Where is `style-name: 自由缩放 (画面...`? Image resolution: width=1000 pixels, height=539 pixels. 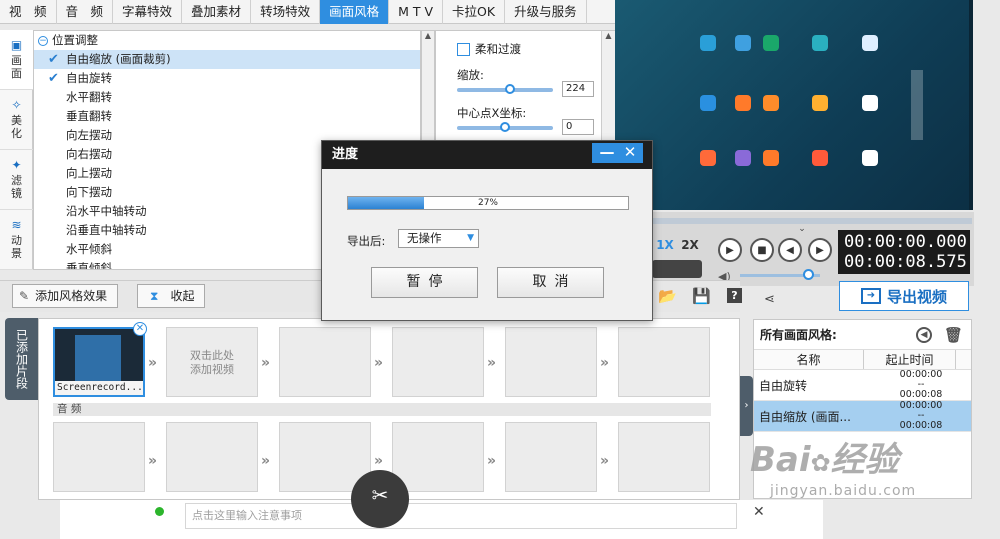
style-name: 自由缩放 (画面... is located at coordinates (805, 416).